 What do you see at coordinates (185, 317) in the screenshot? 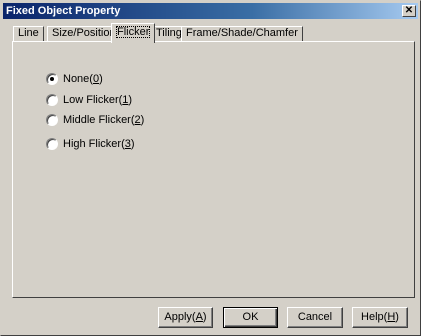
I see `apply-button: Apply(A)` at bounding box center [185, 317].